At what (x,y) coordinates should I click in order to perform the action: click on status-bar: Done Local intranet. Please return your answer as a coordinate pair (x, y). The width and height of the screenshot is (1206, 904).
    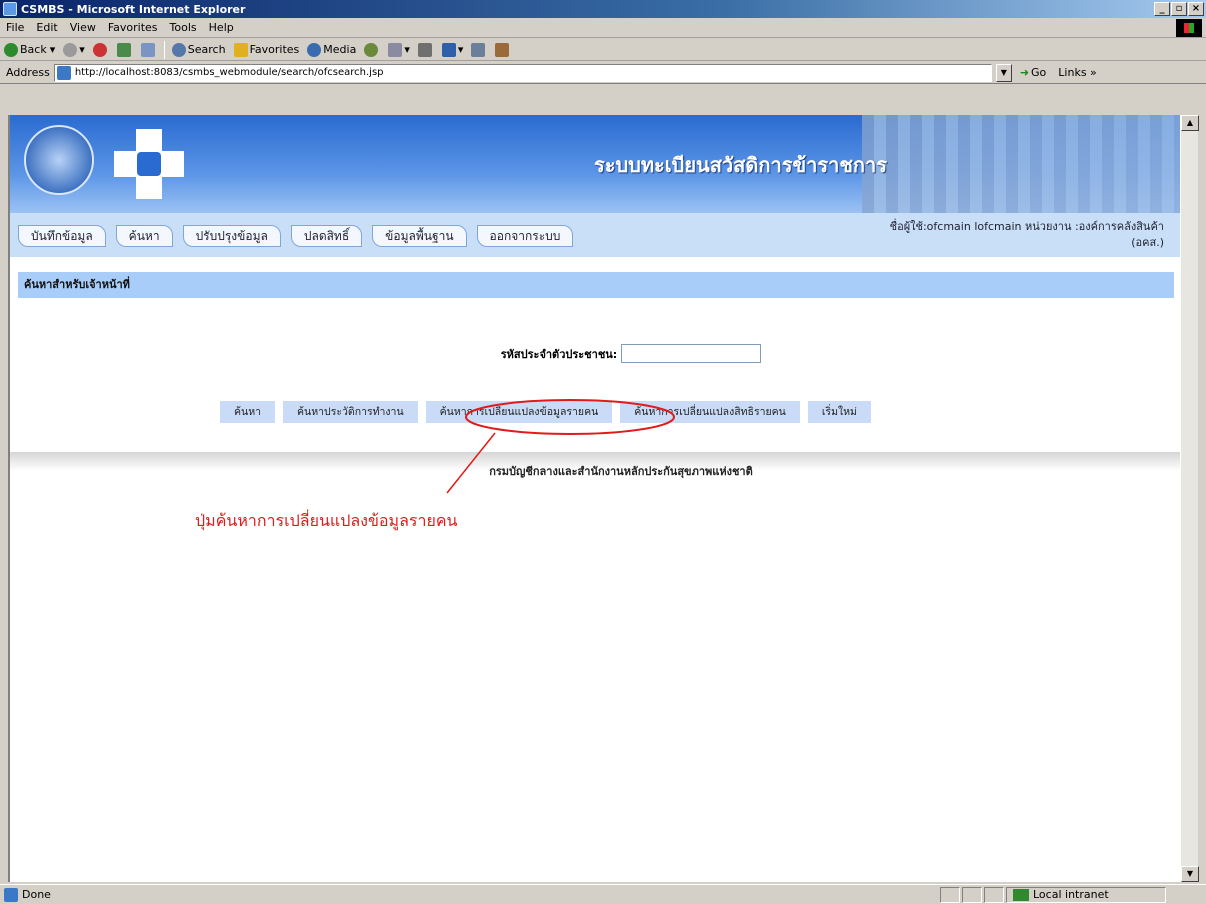
    Looking at the image, I should click on (603, 894).